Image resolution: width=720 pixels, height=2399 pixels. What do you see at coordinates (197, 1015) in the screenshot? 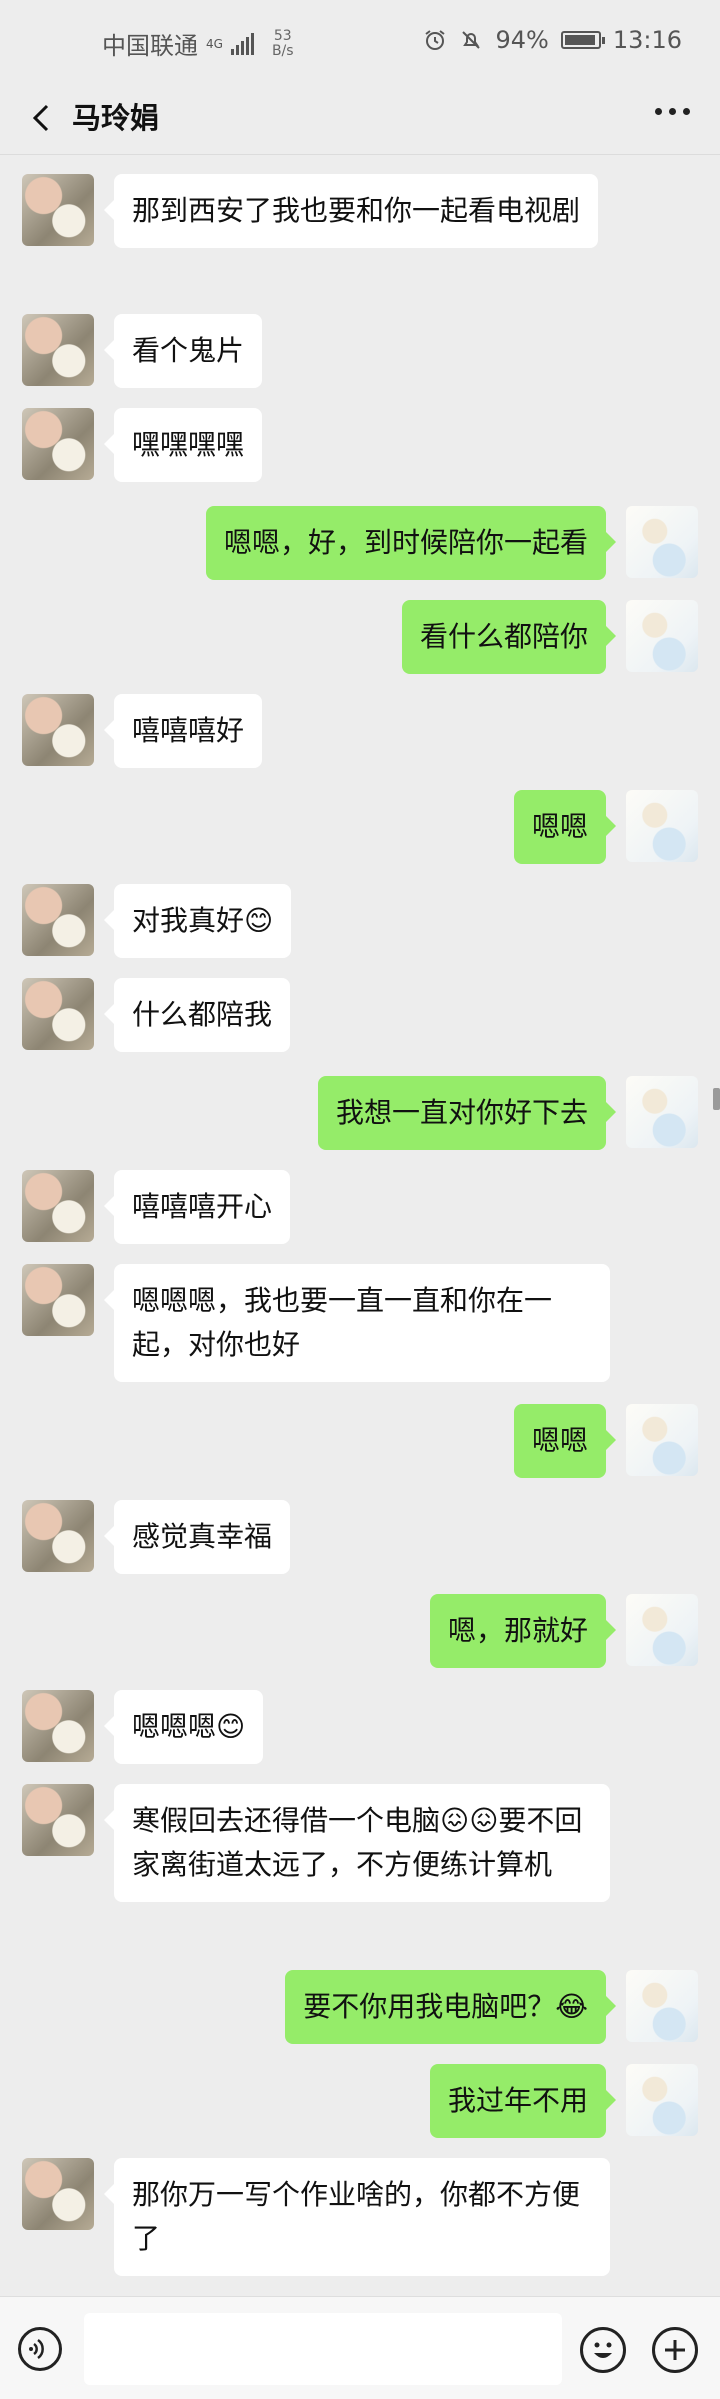
I see `received-message-bubble: 什么都陪我` at bounding box center [197, 1015].